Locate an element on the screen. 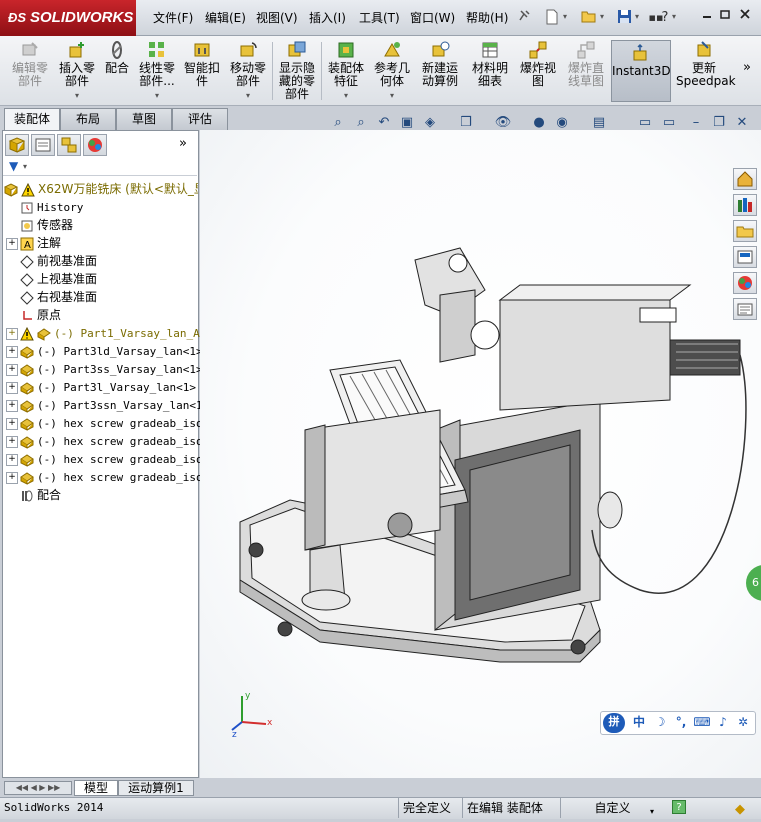 This screenshot has height=822, width=761. tree-item: + (-) Part3ssn_Varsay_lan<1> is located at coordinates (103, 405).